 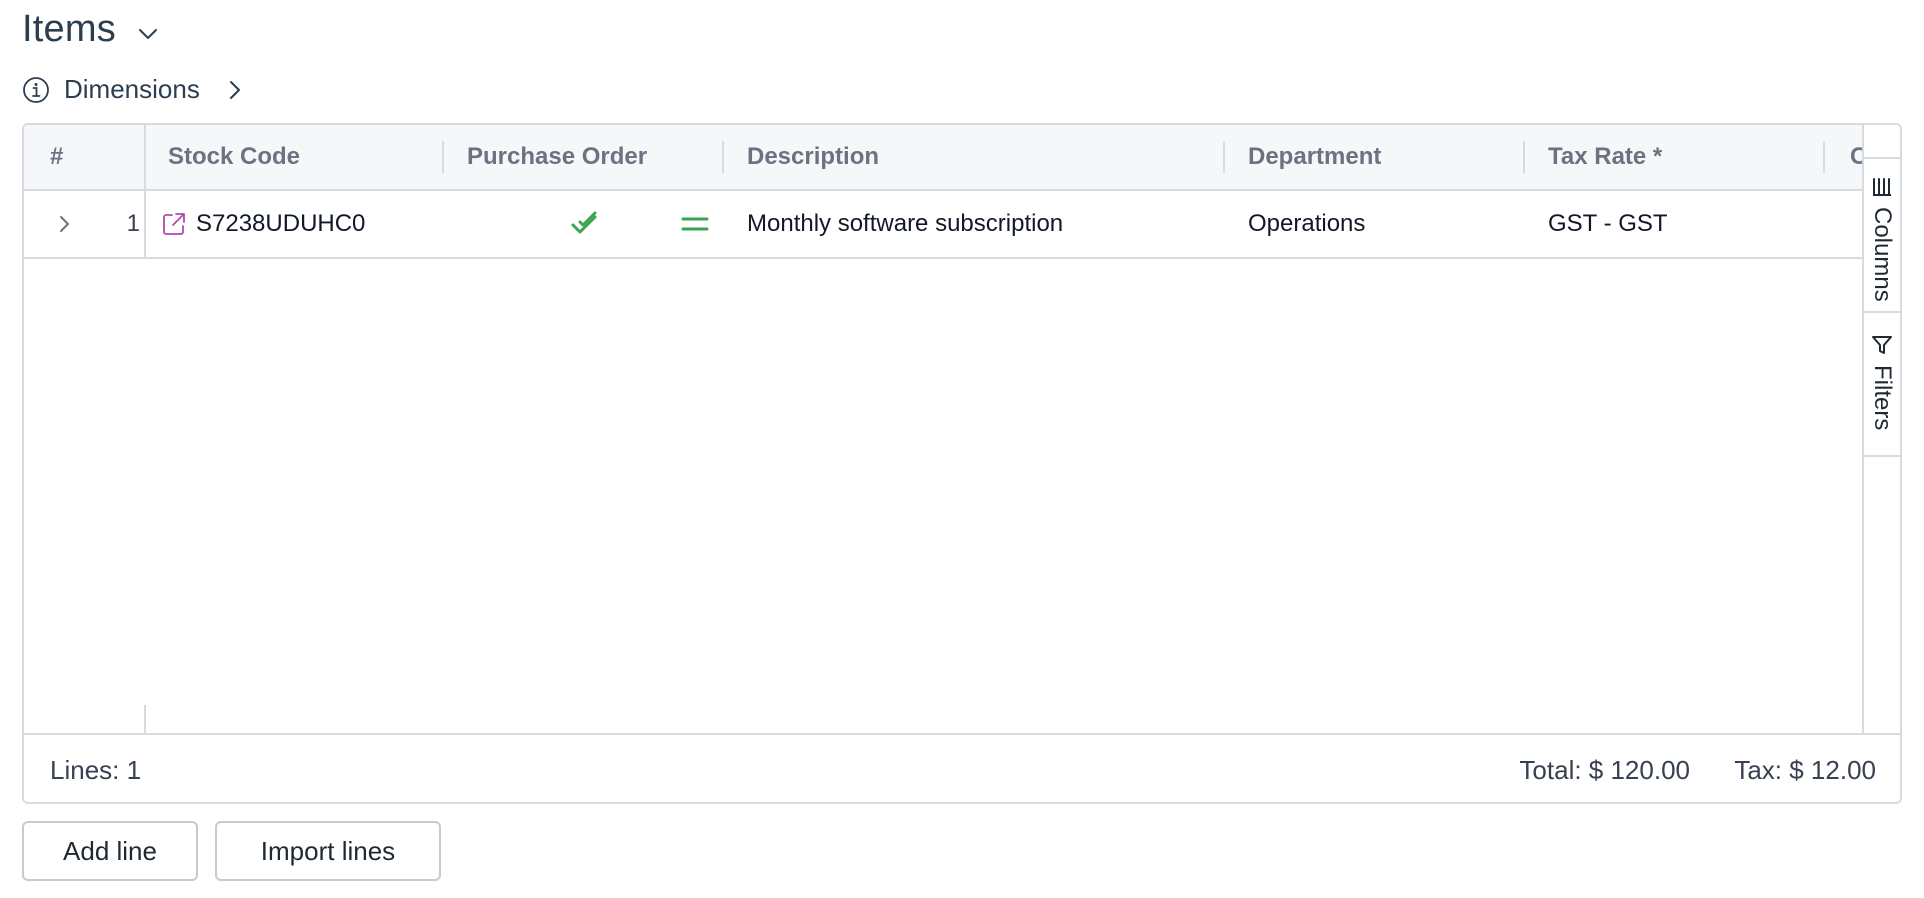 I want to click on column-header-description: Description, so click(x=813, y=157).